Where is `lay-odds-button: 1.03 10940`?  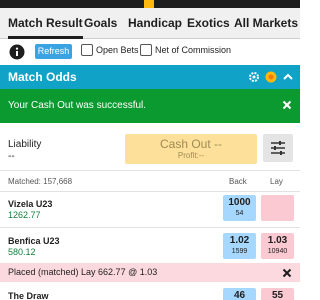
lay-odds-button: 1.03 10940 is located at coordinates (277, 246).